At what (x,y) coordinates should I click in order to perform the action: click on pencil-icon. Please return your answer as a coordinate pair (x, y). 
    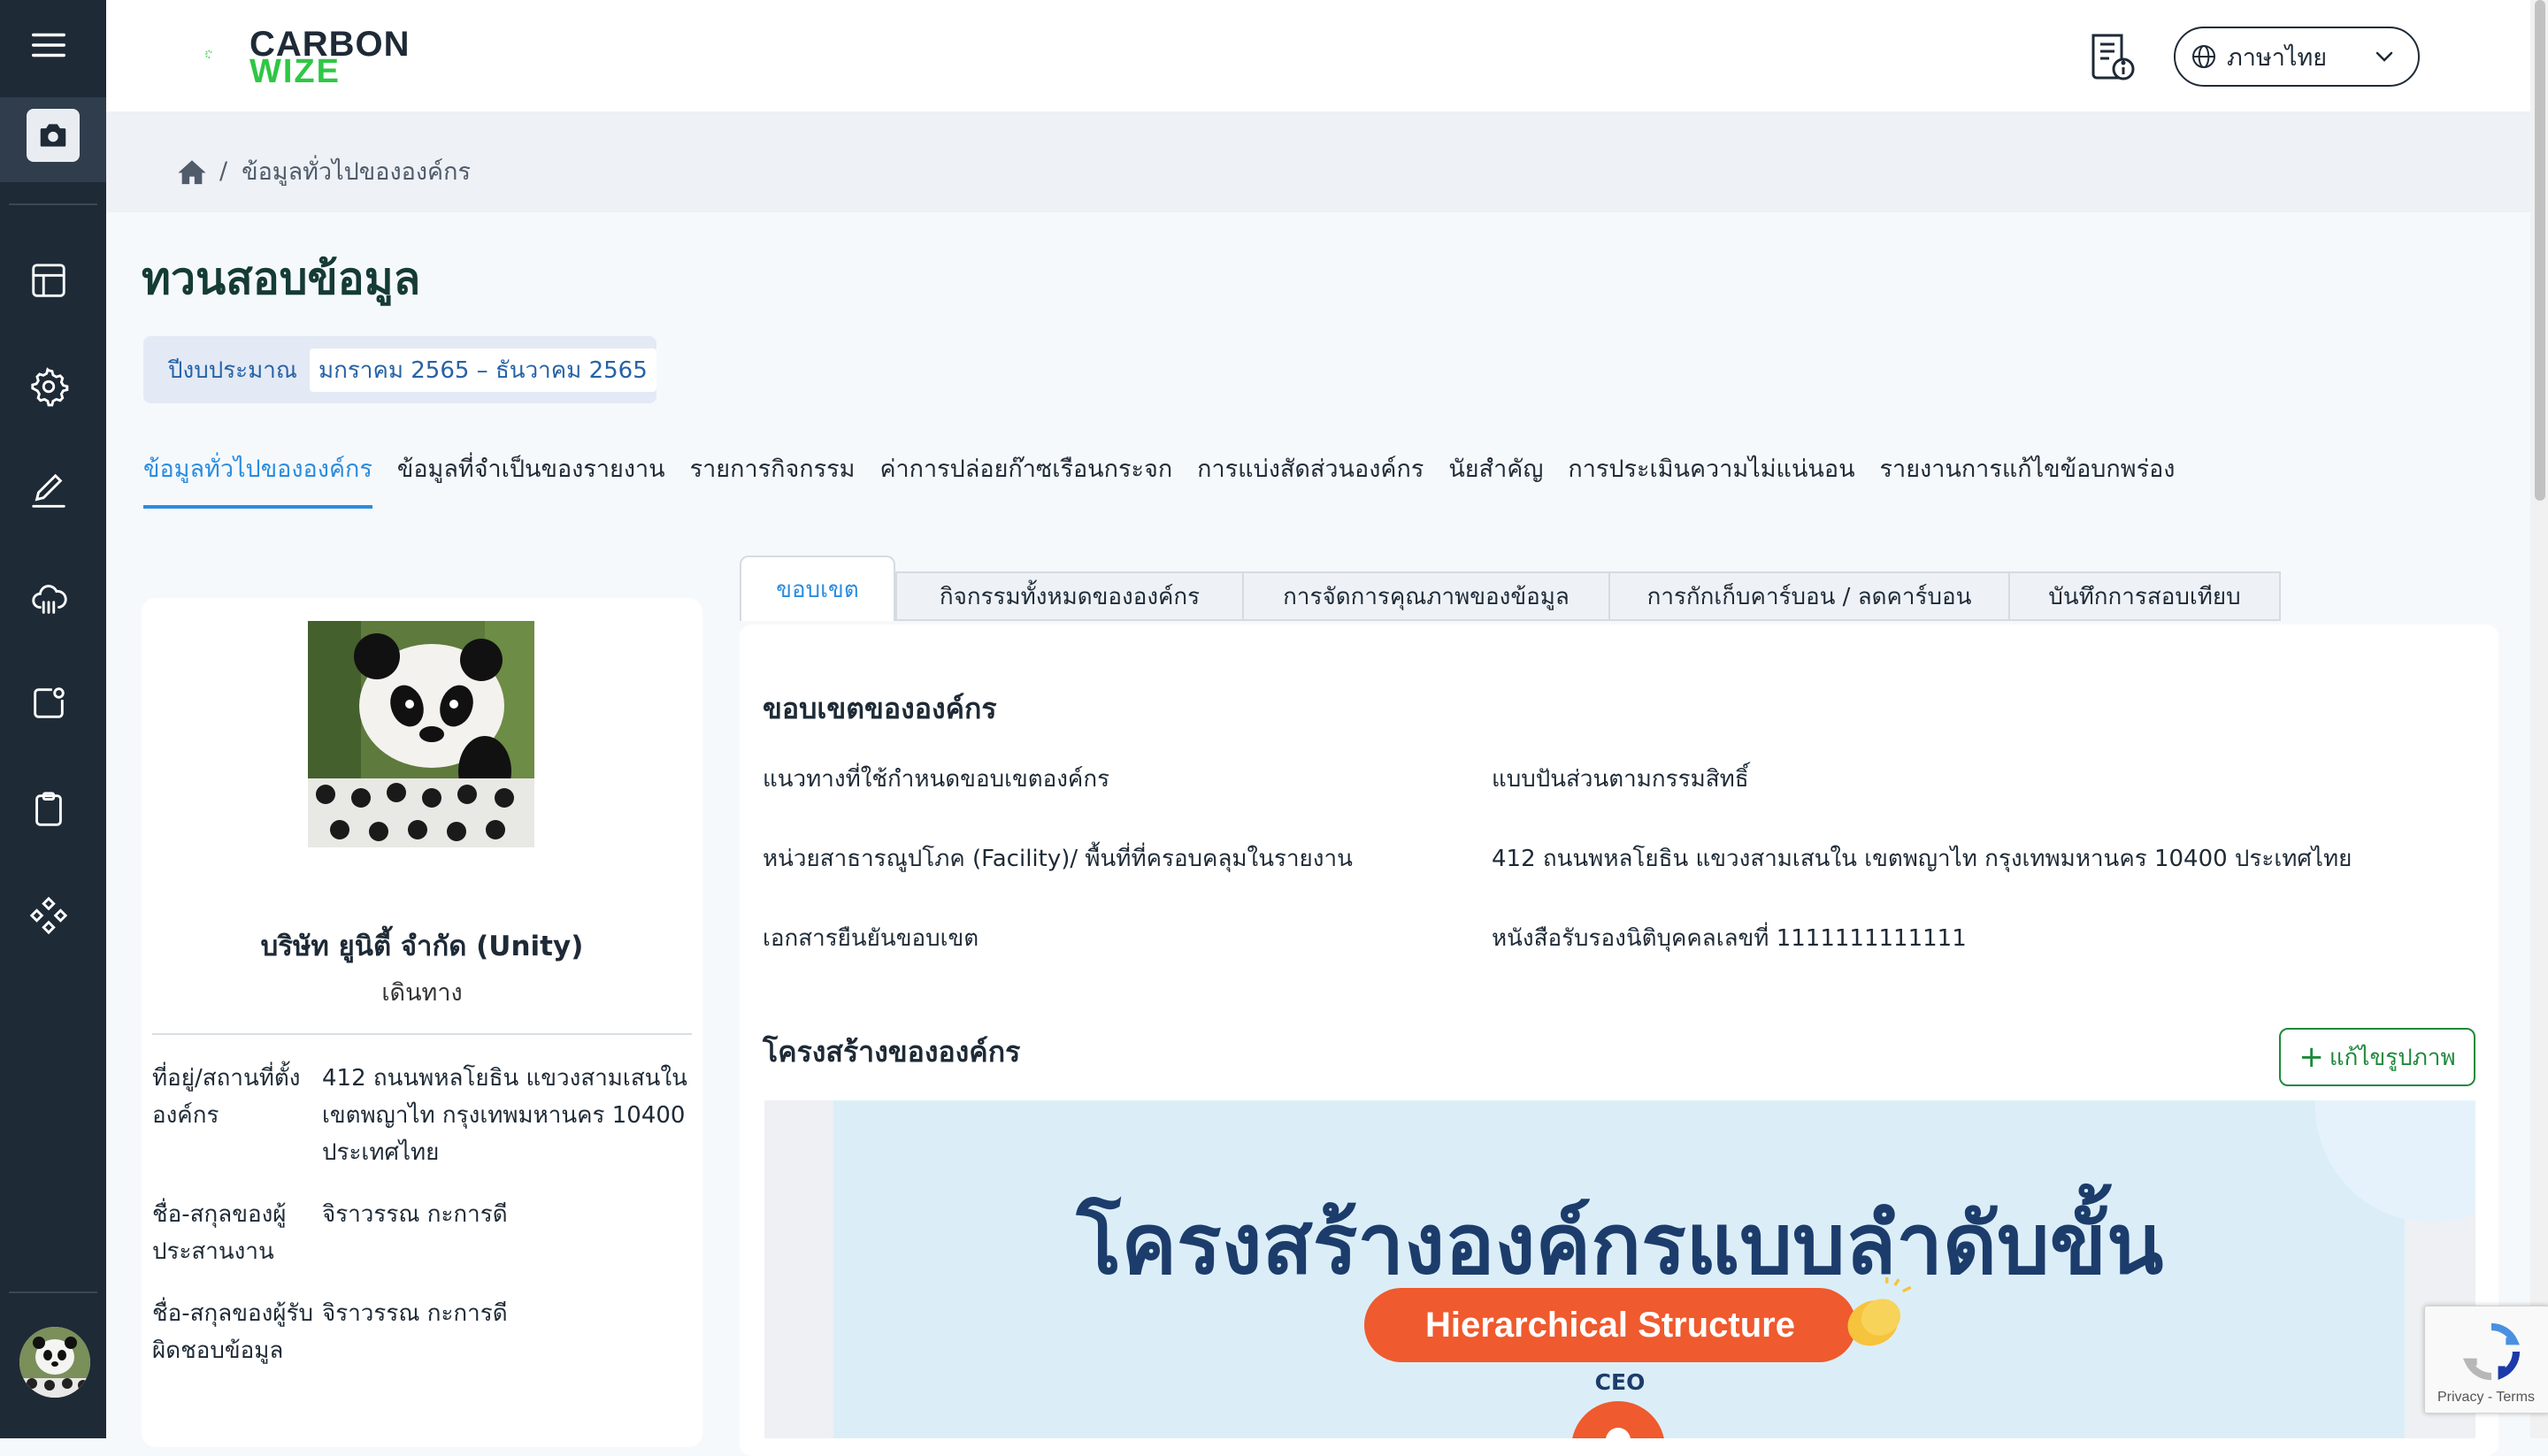
    Looking at the image, I should click on (48, 490).